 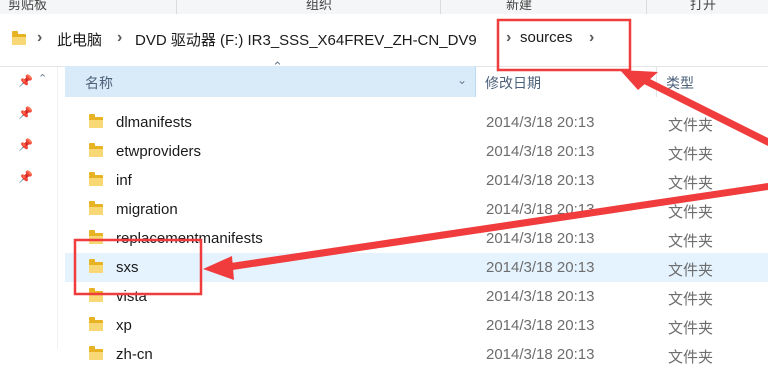 I want to click on ribbon-group-labels: 剪贴板 组织 新建 打开, so click(x=384, y=7).